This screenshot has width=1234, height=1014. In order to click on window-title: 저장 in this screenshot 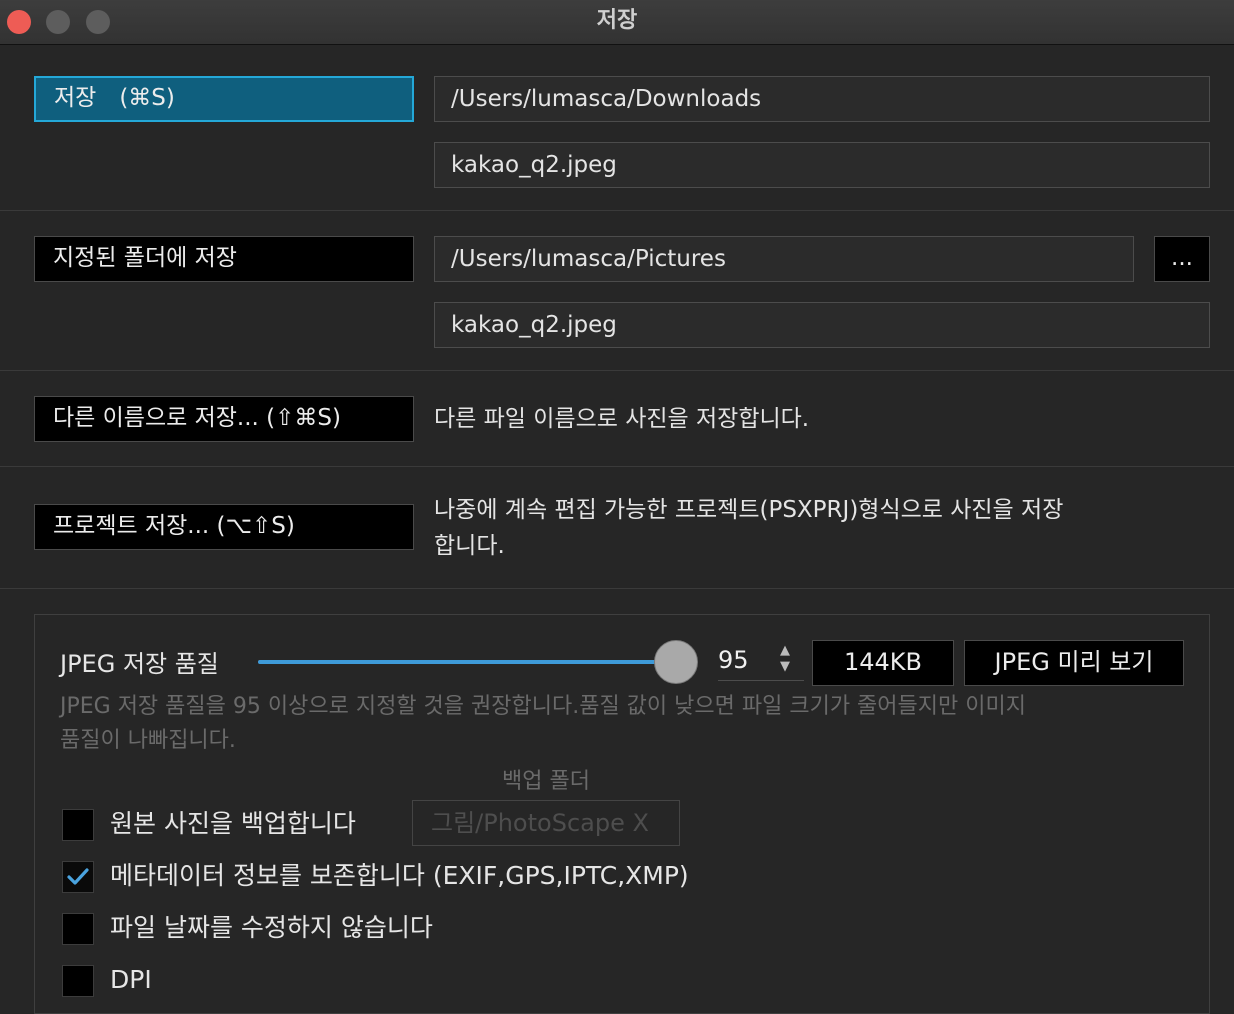, I will do `click(617, 20)`.